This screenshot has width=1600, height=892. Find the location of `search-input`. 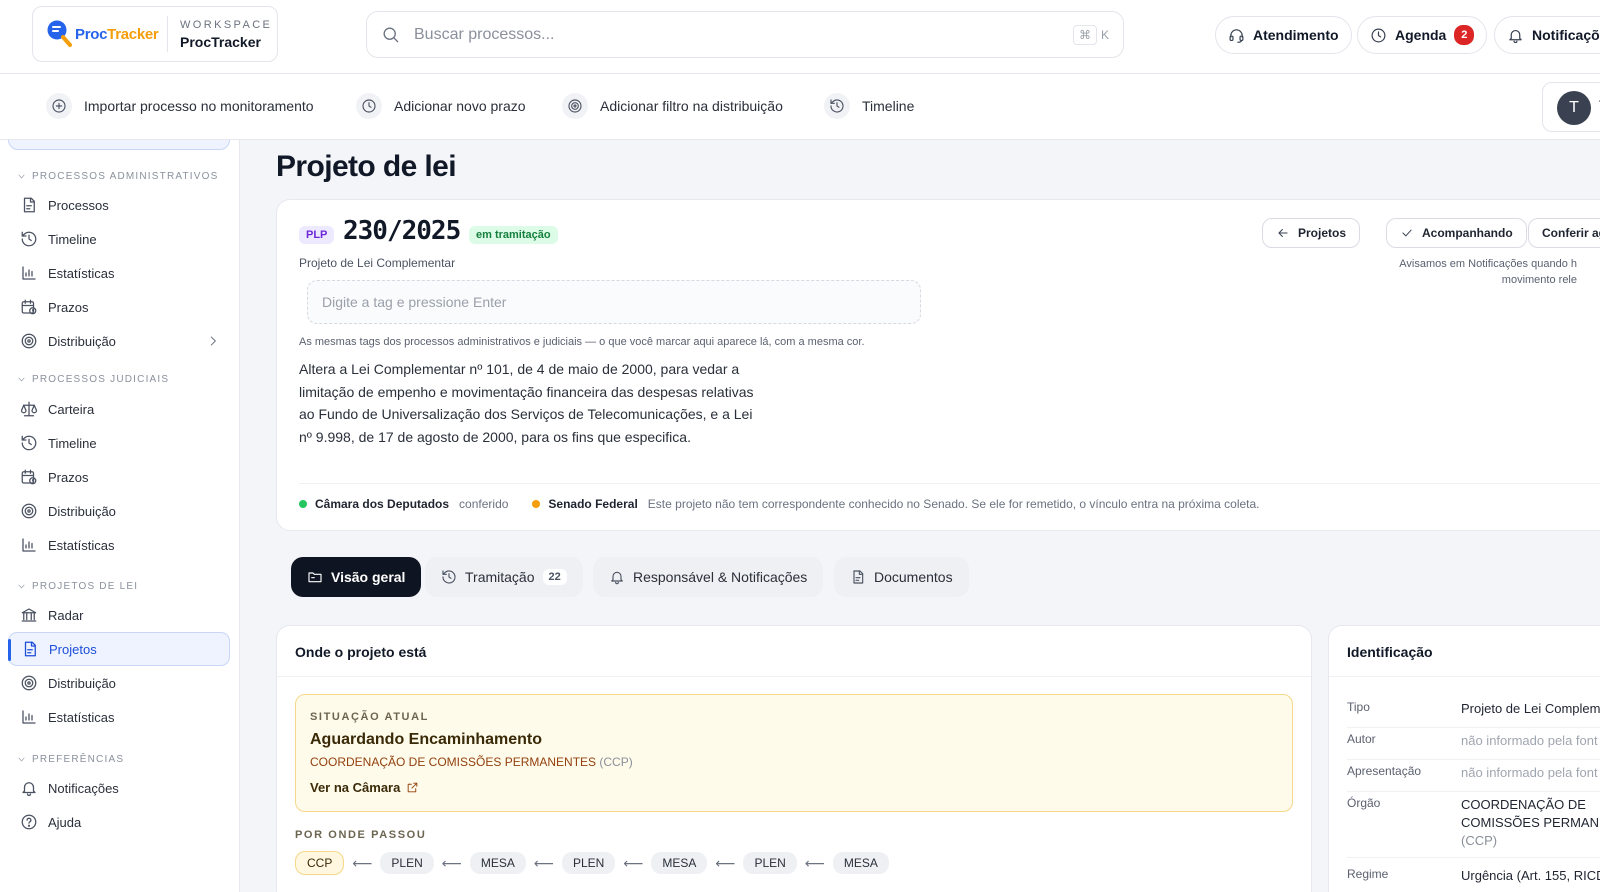

search-input is located at coordinates (743, 34).